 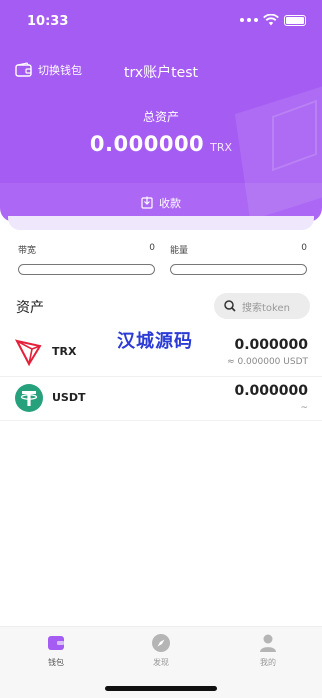 I want to click on energy-resource: 能量 0, so click(x=238, y=259).